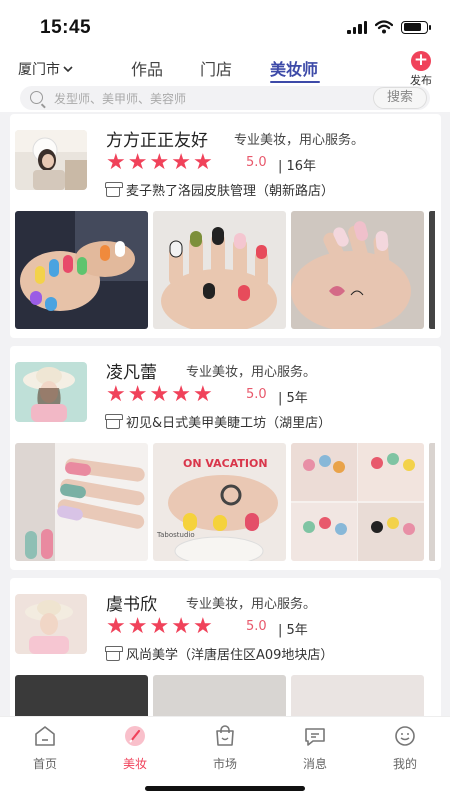  I want to click on makeup-icon, so click(135, 736).